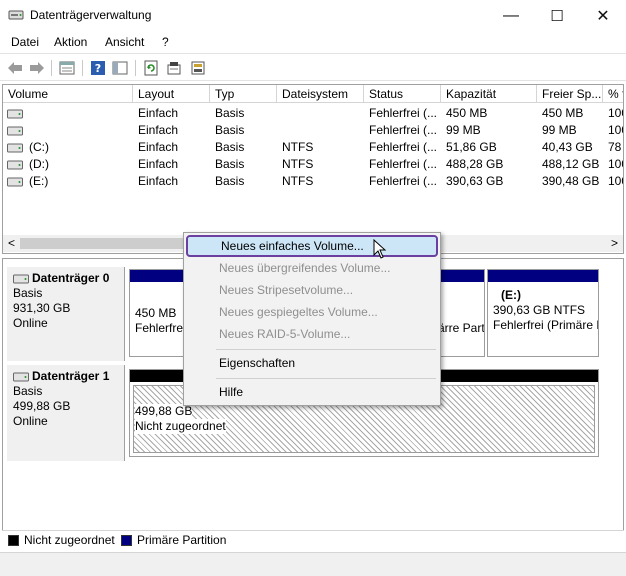 This screenshot has height=576, width=626. Describe the element at coordinates (174, 68) in the screenshot. I see `export-icon` at that location.